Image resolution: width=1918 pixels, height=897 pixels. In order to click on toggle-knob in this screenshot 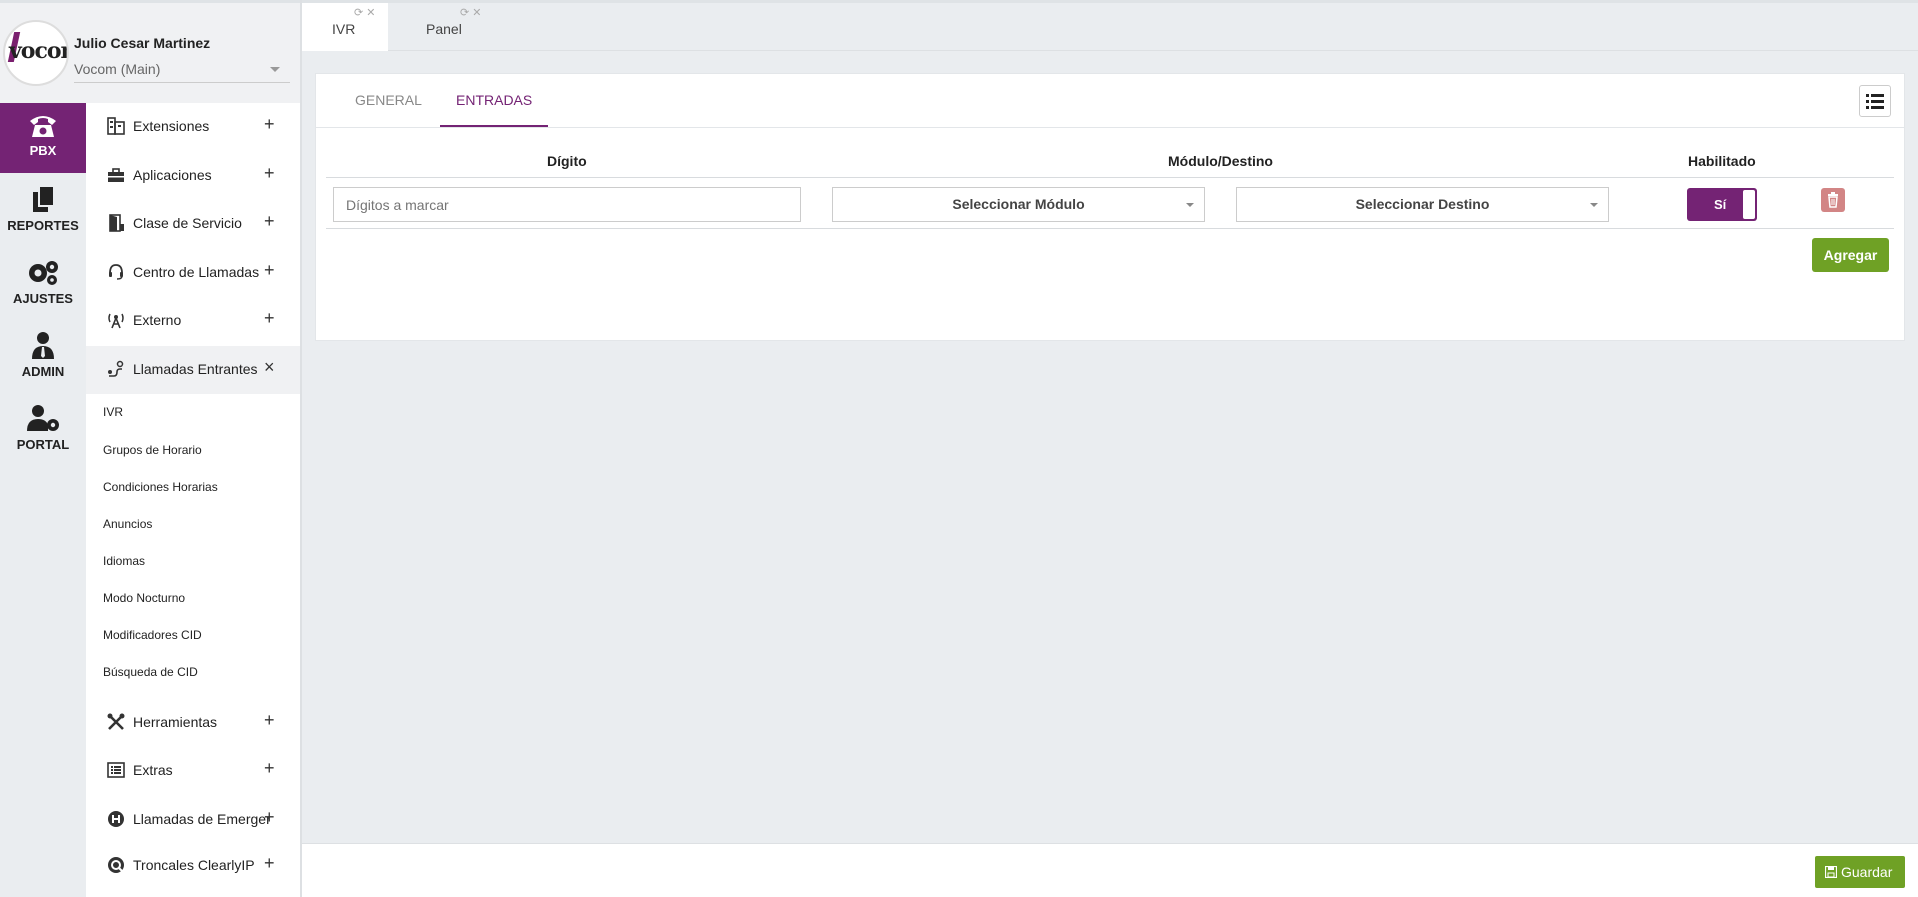, I will do `click(1749, 204)`.